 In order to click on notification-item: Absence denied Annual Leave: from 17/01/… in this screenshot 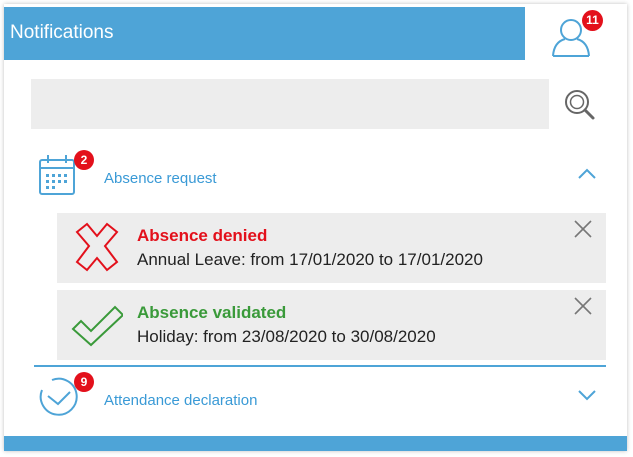, I will do `click(331, 248)`.